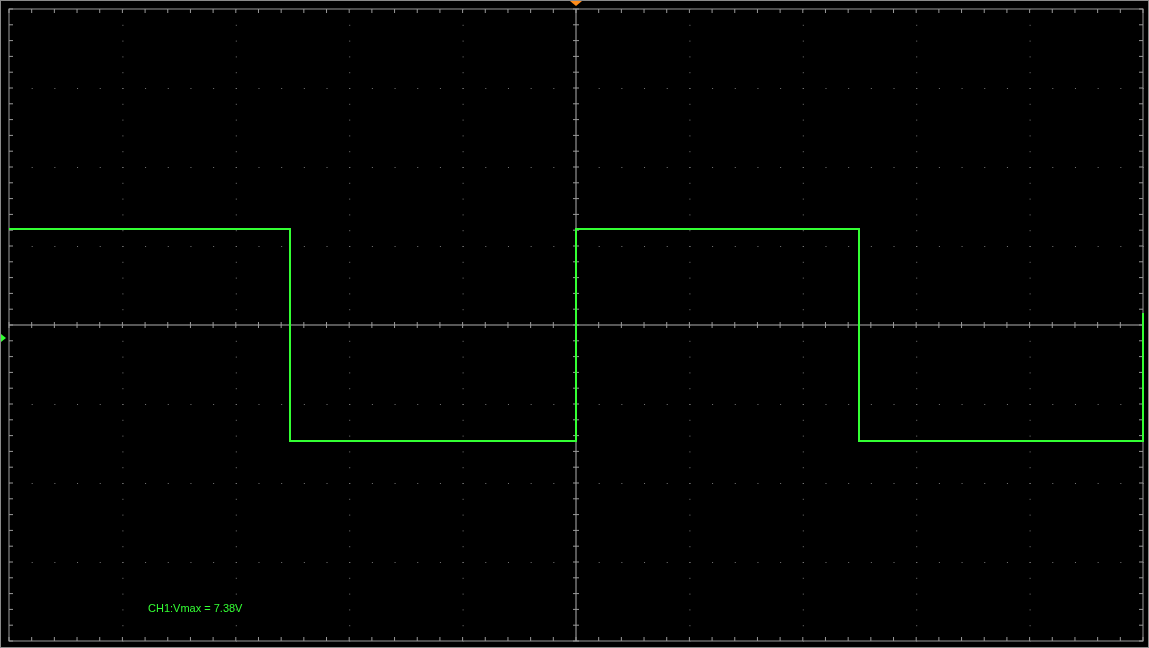 Image resolution: width=1149 pixels, height=648 pixels. Describe the element at coordinates (576, 3) in the screenshot. I see `trigger-marker-icon` at that location.